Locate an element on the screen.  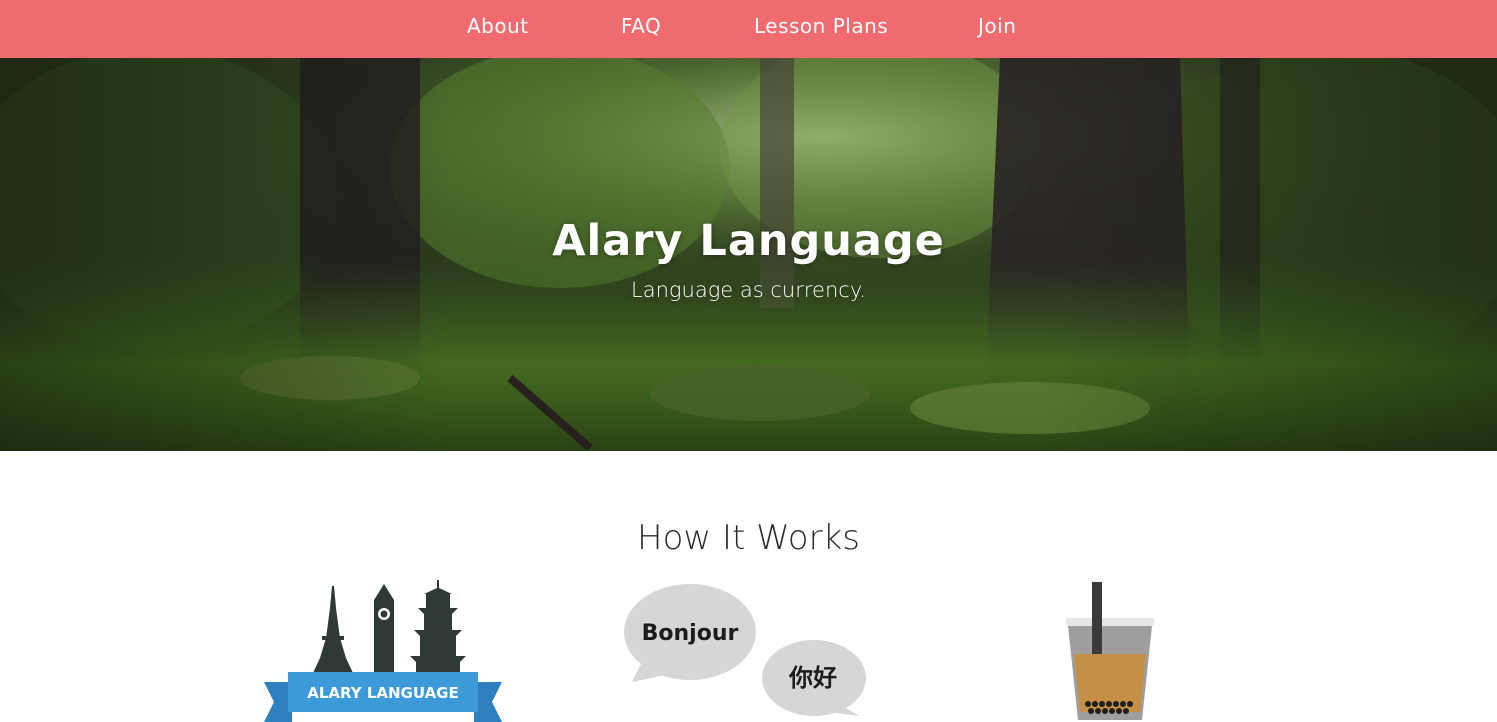
bubble-text-nihao: 你好 is located at coordinates (812, 678).